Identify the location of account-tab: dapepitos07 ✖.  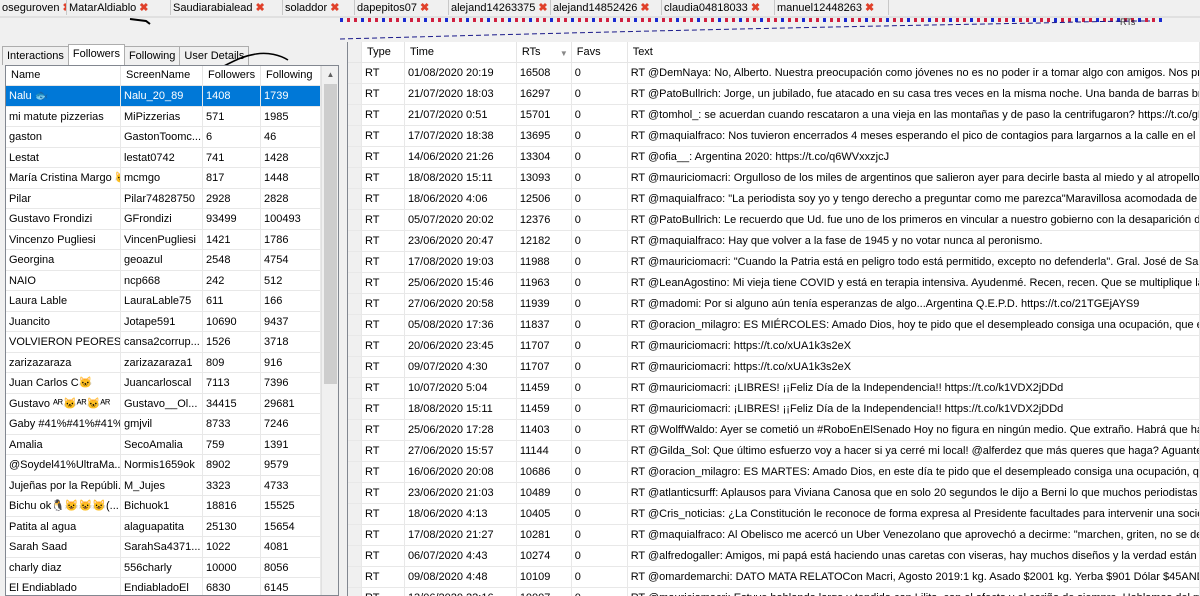
(402, 7).